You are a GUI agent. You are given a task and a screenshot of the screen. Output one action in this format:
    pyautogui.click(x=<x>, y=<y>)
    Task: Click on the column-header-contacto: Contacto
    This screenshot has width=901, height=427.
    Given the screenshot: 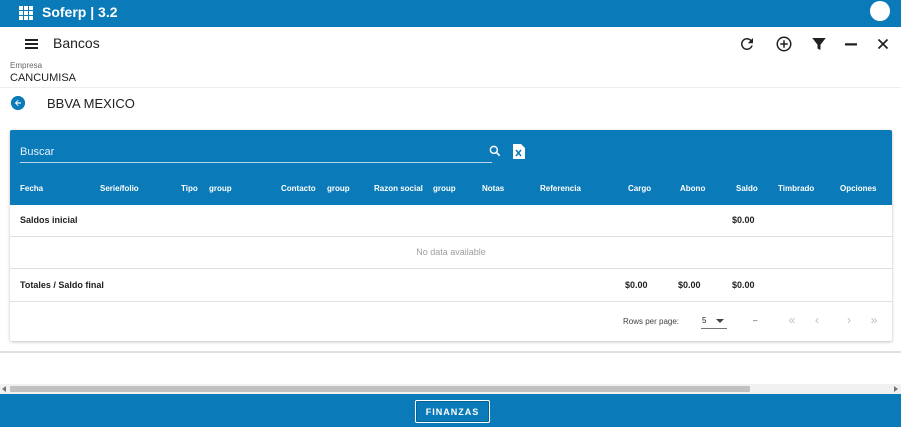 What is the action you would take?
    pyautogui.click(x=298, y=188)
    